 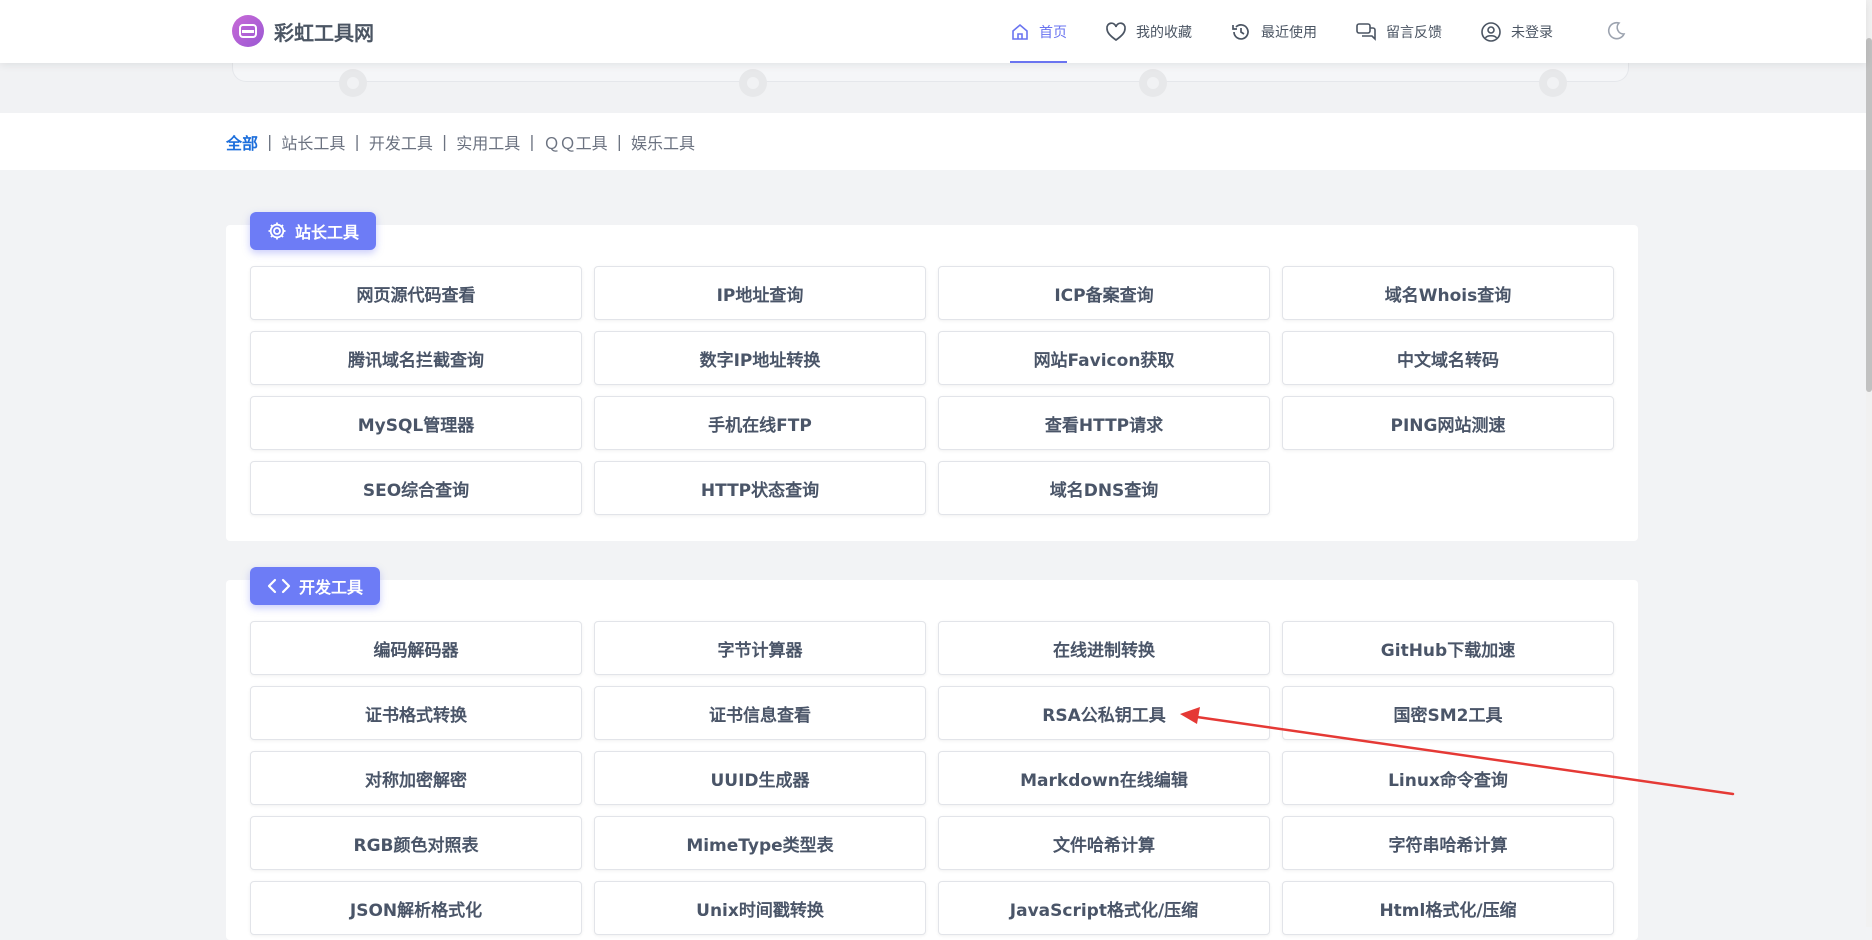 I want to click on nav-favorites-label: 我的收藏, so click(x=1164, y=32).